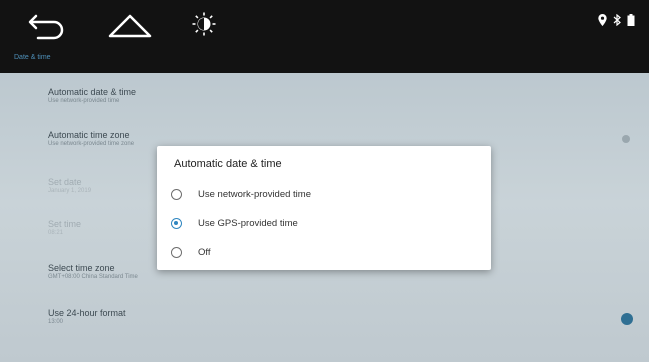  Describe the element at coordinates (254, 194) in the screenshot. I see `option-label: Use network-provided time` at that location.